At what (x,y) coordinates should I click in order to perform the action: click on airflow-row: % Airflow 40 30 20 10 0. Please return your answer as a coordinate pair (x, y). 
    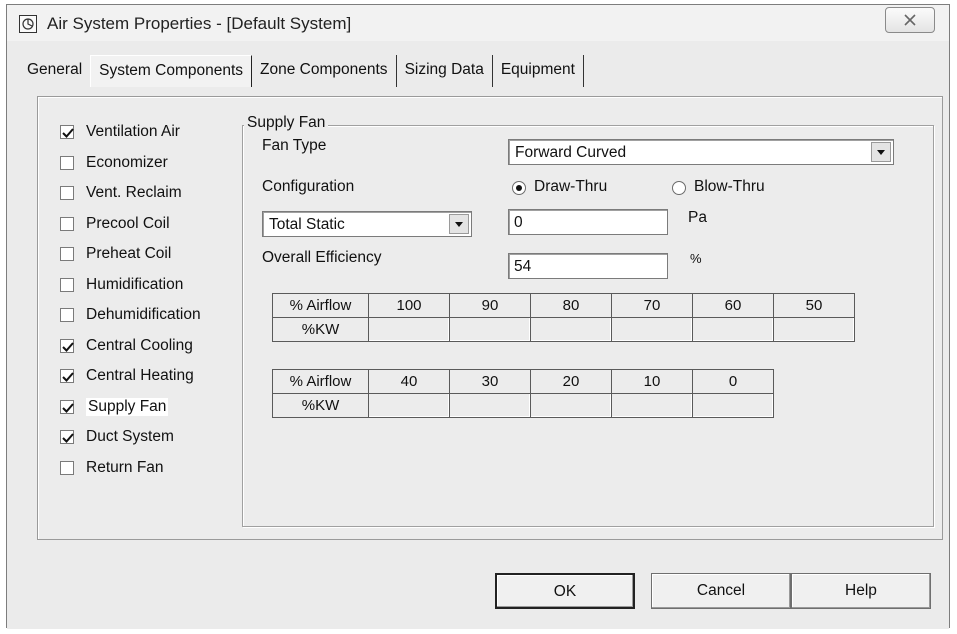
    Looking at the image, I should click on (523, 381).